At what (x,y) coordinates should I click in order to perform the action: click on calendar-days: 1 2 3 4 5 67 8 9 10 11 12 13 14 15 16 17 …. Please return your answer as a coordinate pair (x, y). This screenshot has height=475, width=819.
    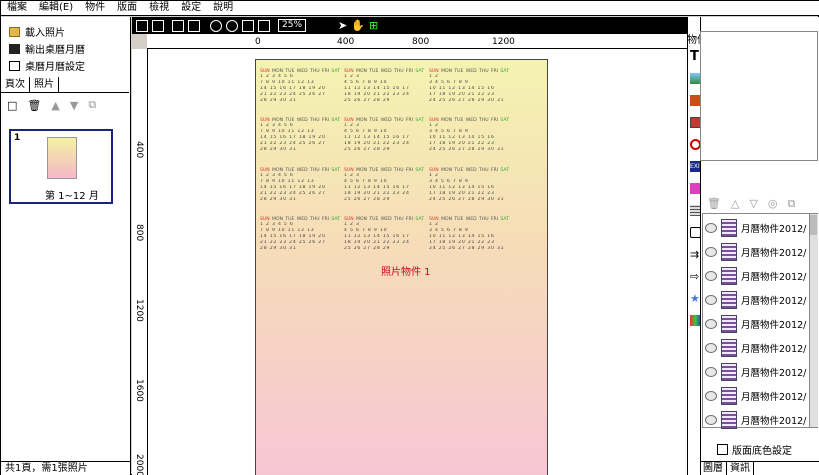
    Looking at the image, I should click on (300, 138).